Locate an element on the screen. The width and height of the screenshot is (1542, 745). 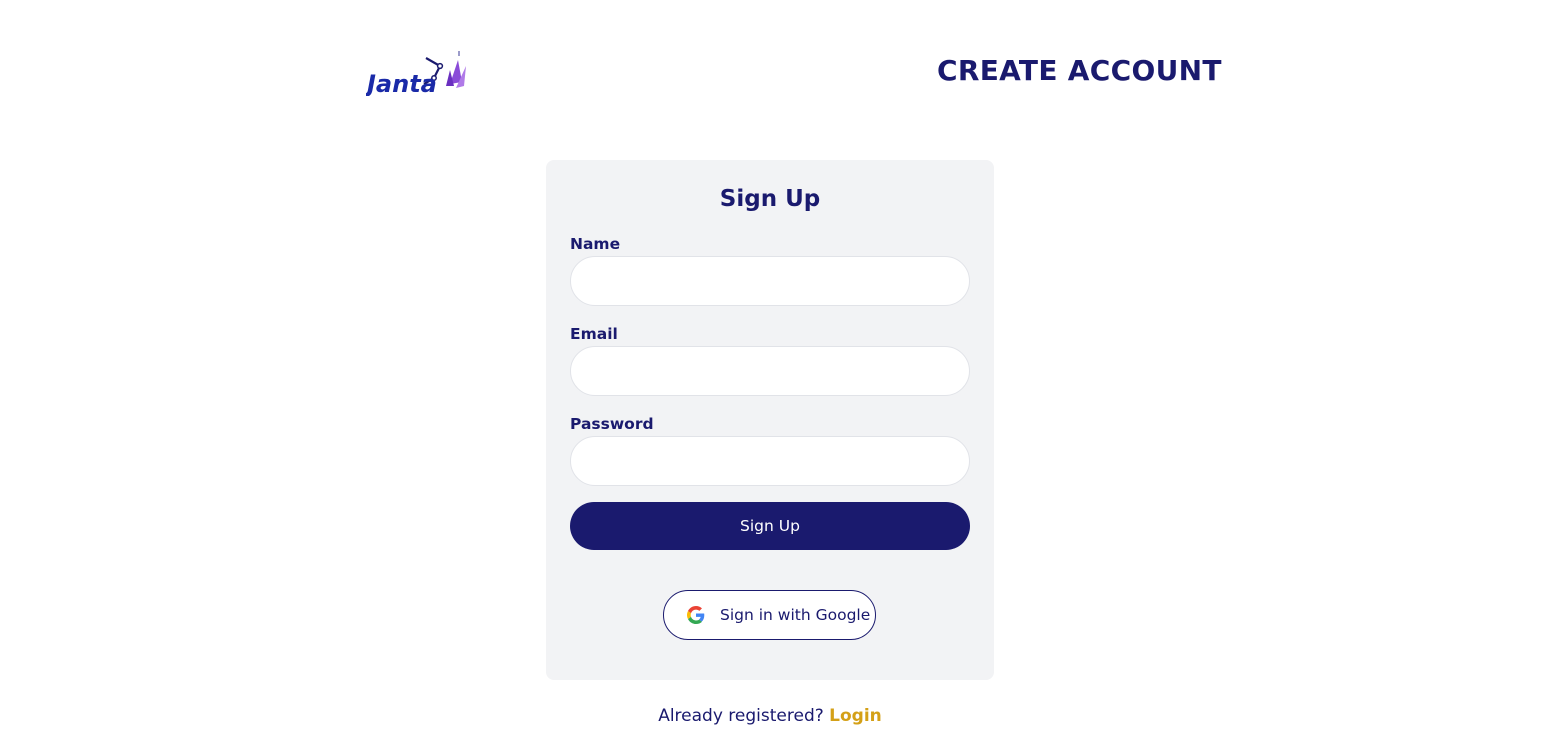
janta-logo: Janta is located at coordinates (418, 72).